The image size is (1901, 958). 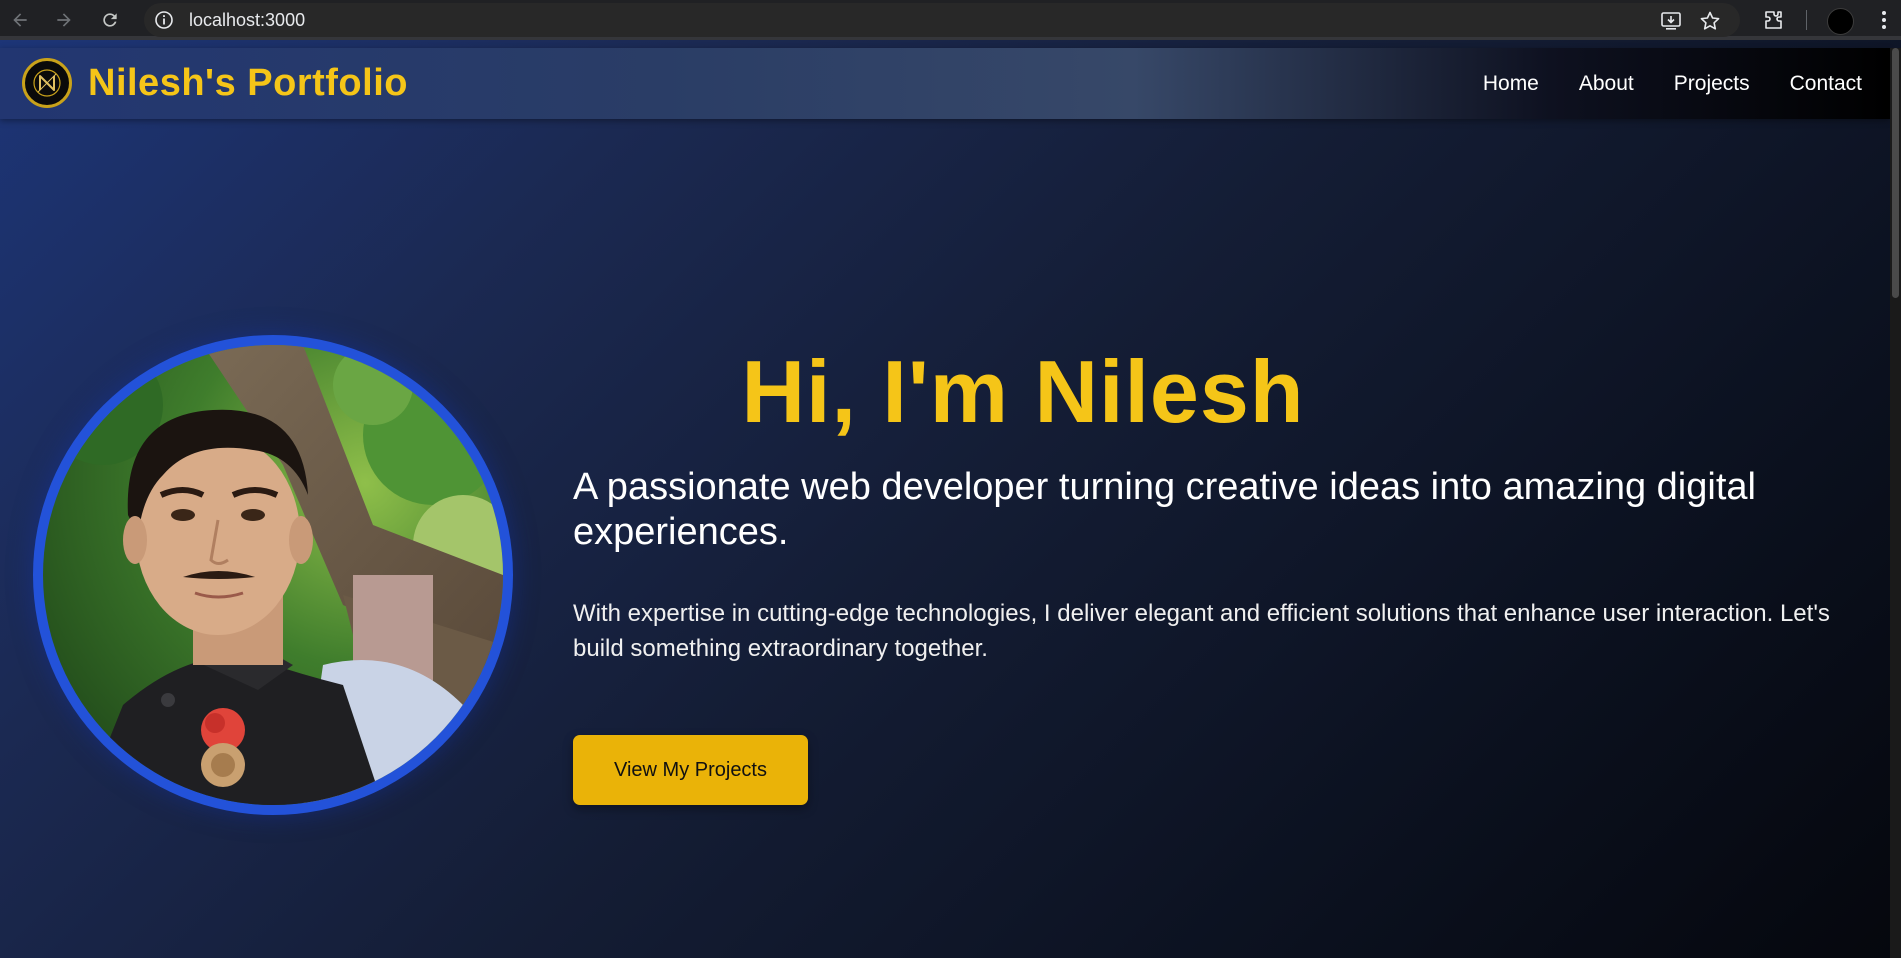 I want to click on nav-home-link: Home, so click(x=1511, y=84).